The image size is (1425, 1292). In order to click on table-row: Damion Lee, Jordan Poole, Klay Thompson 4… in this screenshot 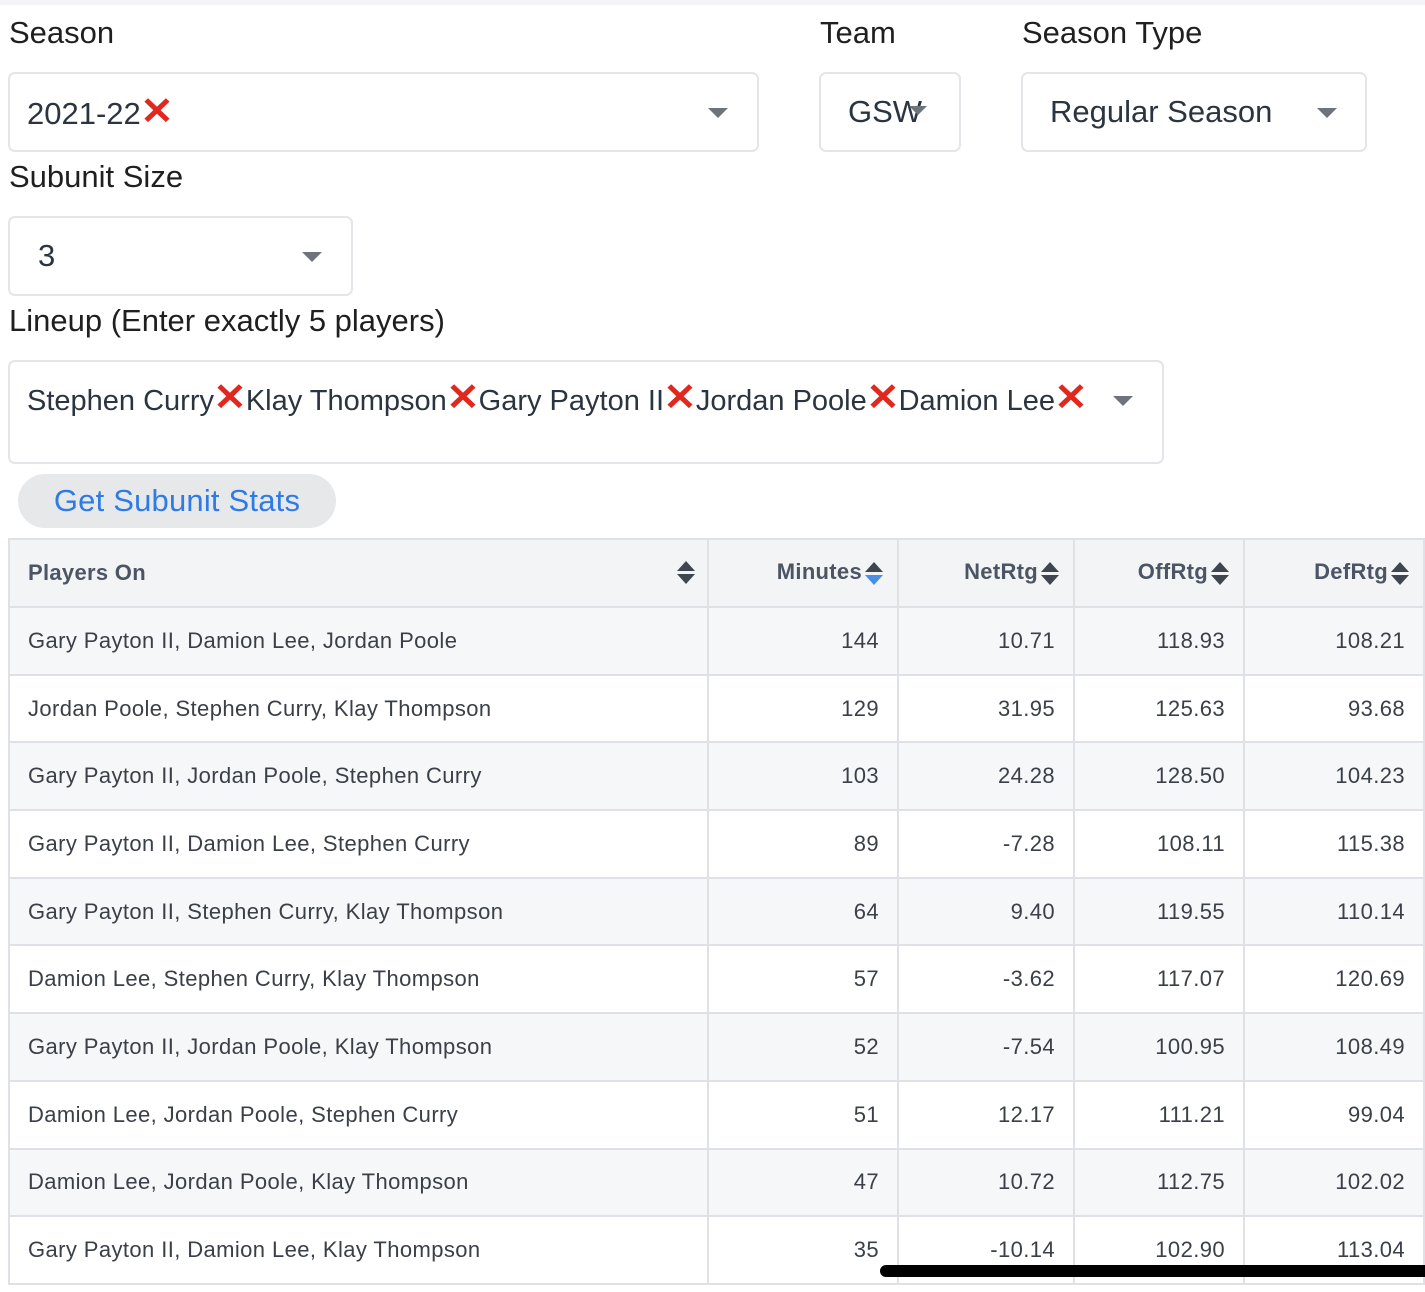, I will do `click(716, 1182)`.